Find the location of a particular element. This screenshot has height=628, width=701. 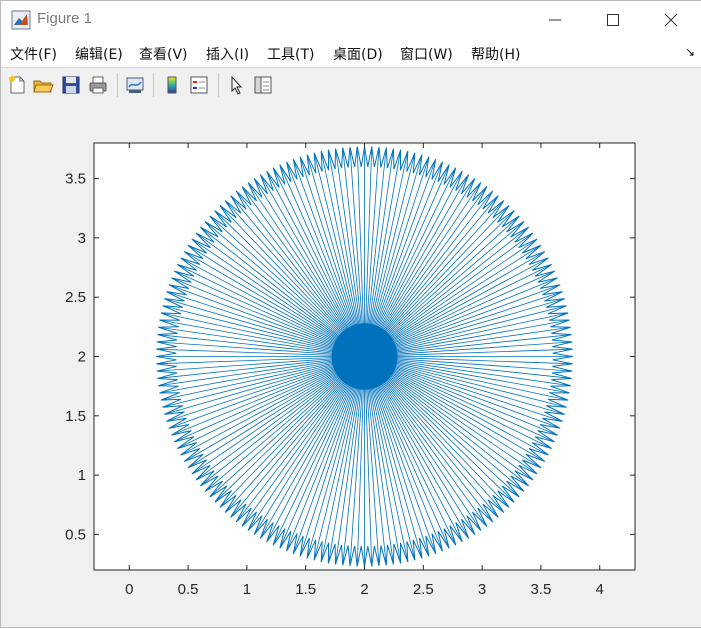

minimize-icon is located at coordinates (555, 20).